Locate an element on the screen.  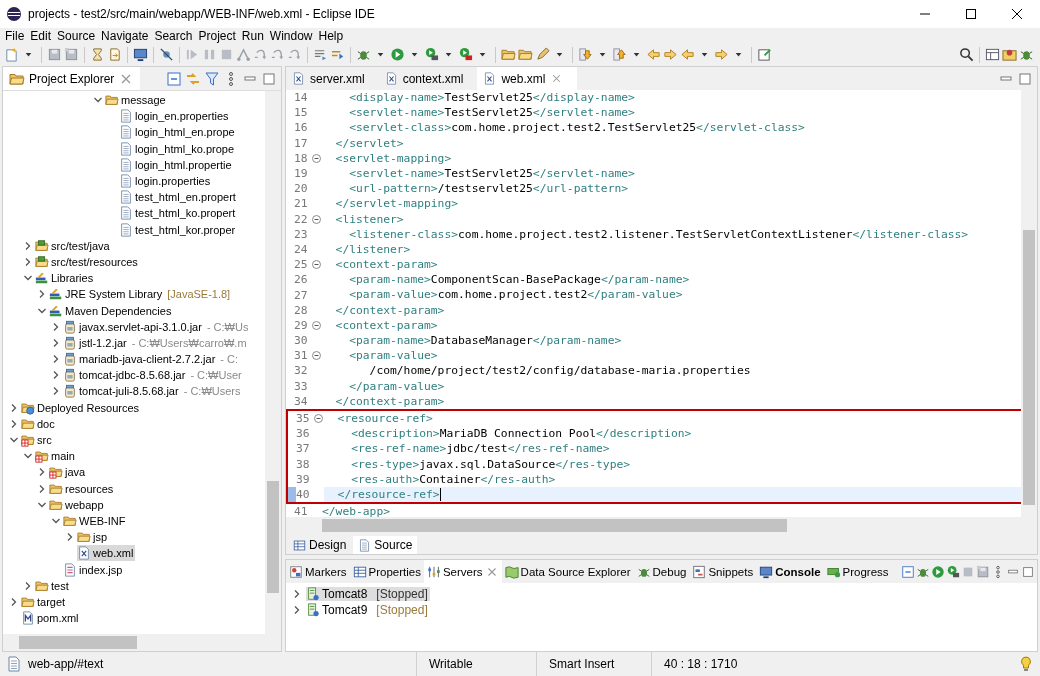
tree-item: test_html_ko.propert is located at coordinates (178, 213).